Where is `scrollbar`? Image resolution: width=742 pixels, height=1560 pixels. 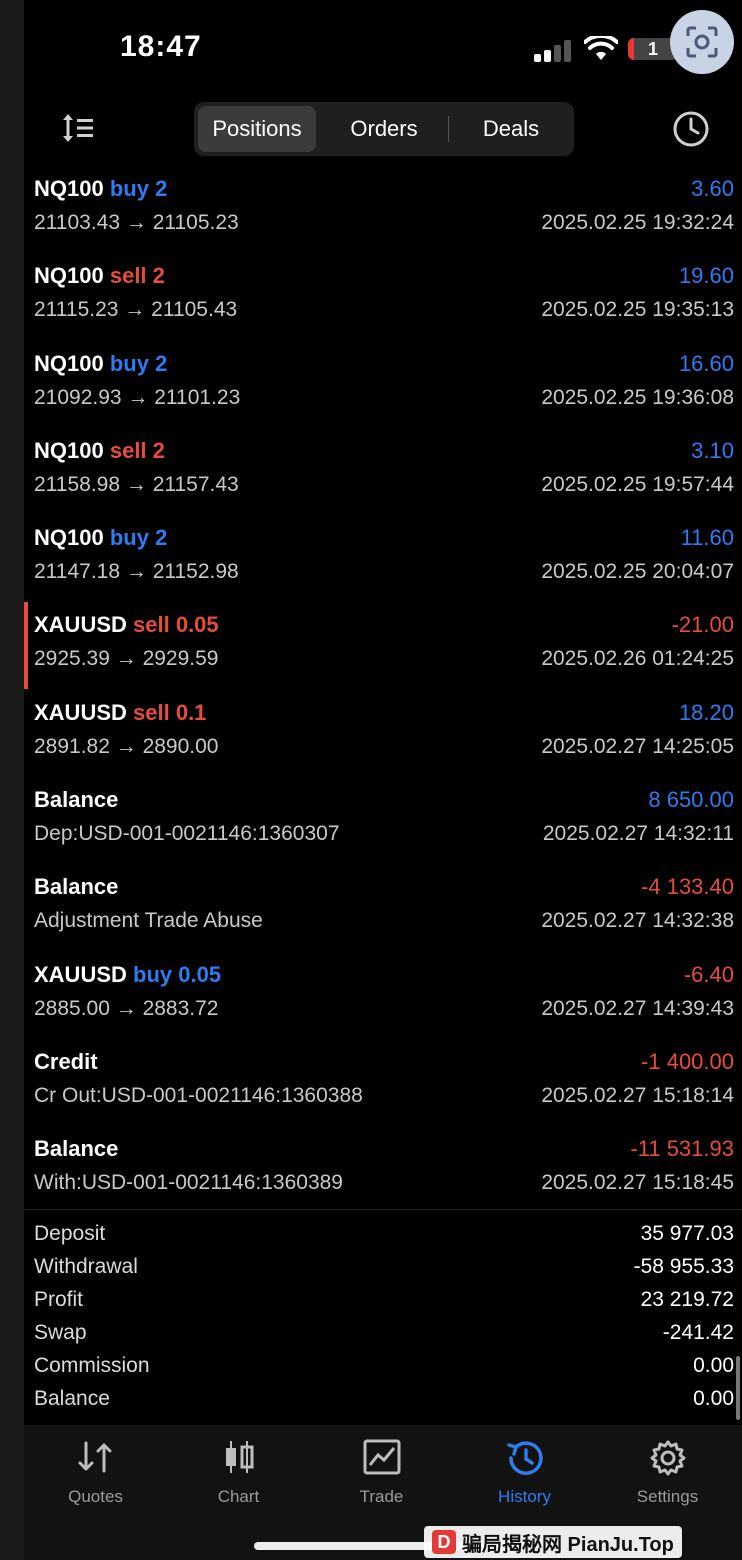 scrollbar is located at coordinates (738, 1388).